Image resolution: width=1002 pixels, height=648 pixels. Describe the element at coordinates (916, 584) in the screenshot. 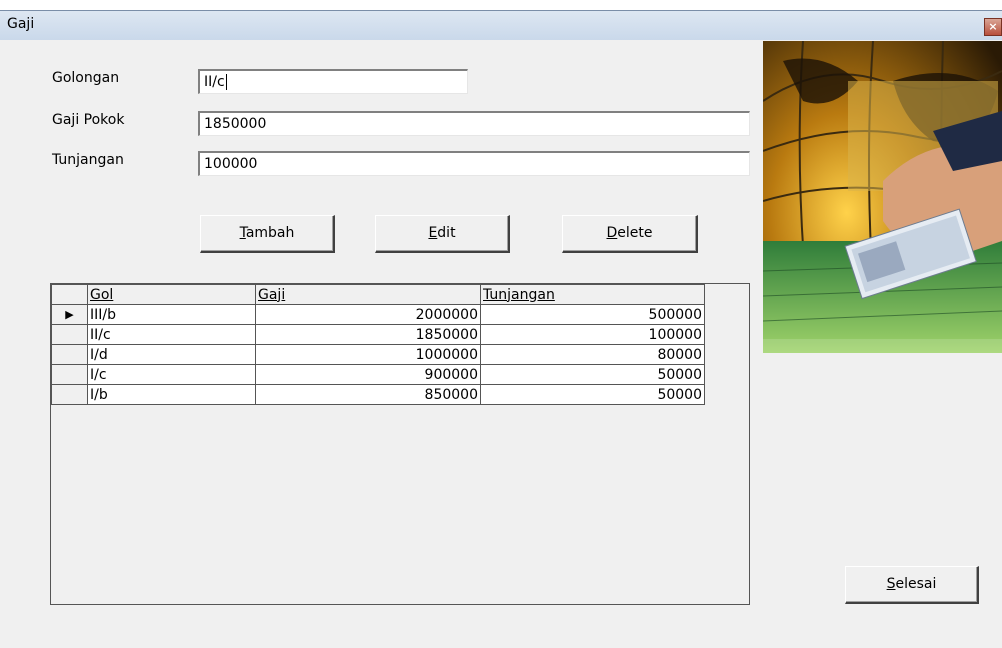

I see `selesai-label: elesai` at that location.